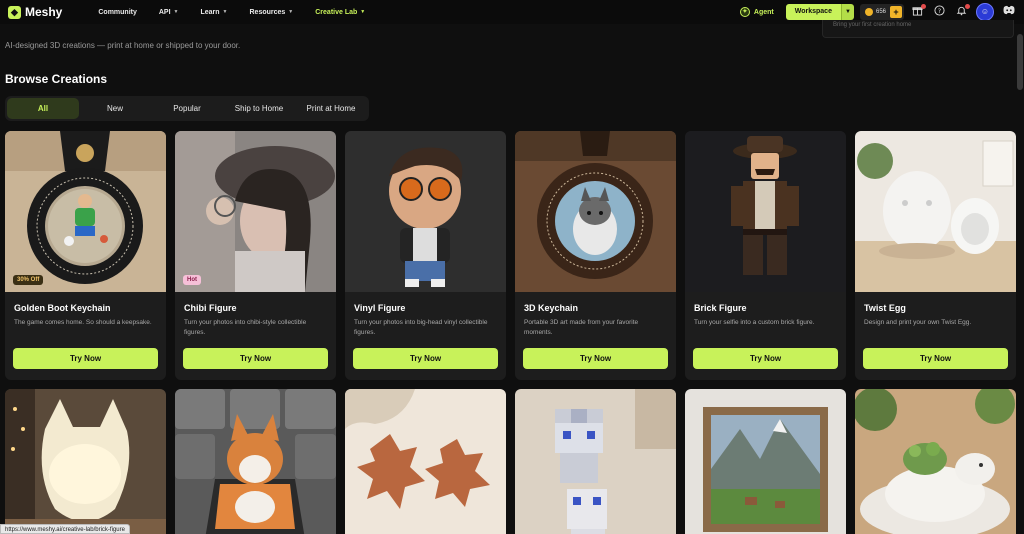  Describe the element at coordinates (885, 308) in the screenshot. I see `card-title: Twist Egg` at that location.